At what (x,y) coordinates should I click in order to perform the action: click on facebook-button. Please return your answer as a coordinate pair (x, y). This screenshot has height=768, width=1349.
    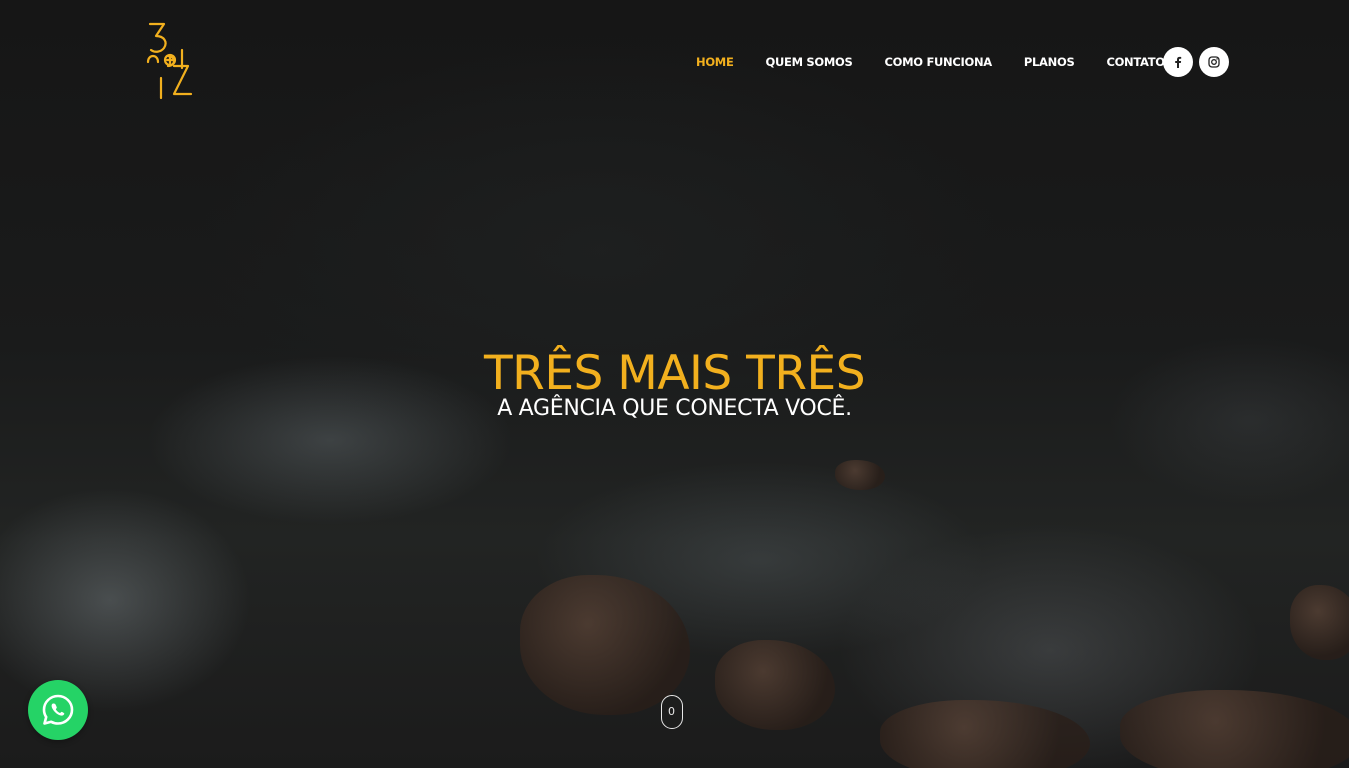
    Looking at the image, I should click on (1178, 62).